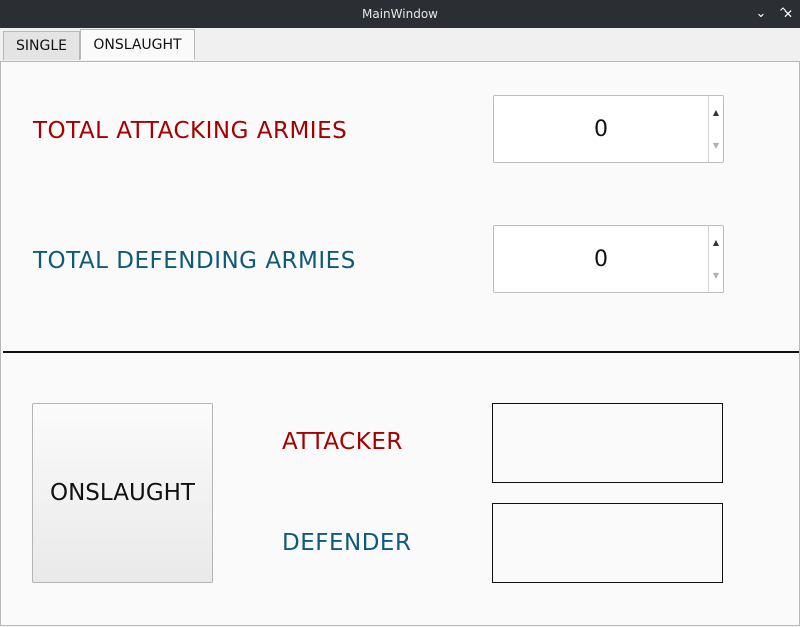 This screenshot has width=800, height=627. Describe the element at coordinates (401, 352) in the screenshot. I see `section-divider` at that location.